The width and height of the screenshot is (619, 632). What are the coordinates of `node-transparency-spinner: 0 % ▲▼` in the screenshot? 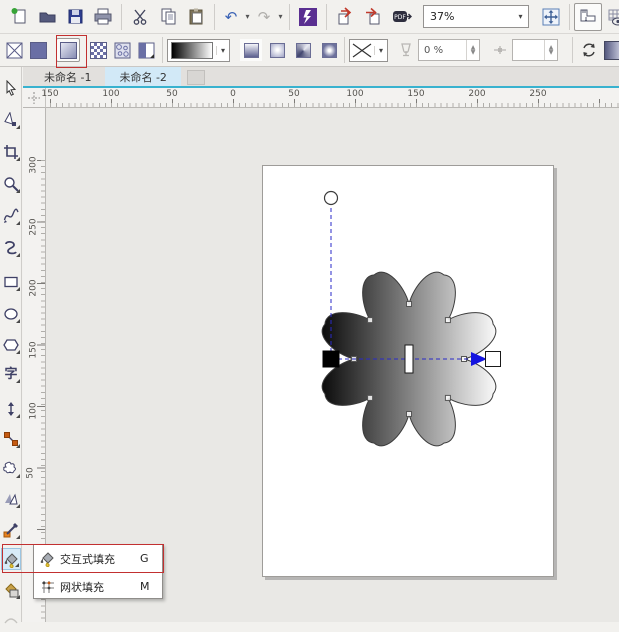 It's located at (449, 50).